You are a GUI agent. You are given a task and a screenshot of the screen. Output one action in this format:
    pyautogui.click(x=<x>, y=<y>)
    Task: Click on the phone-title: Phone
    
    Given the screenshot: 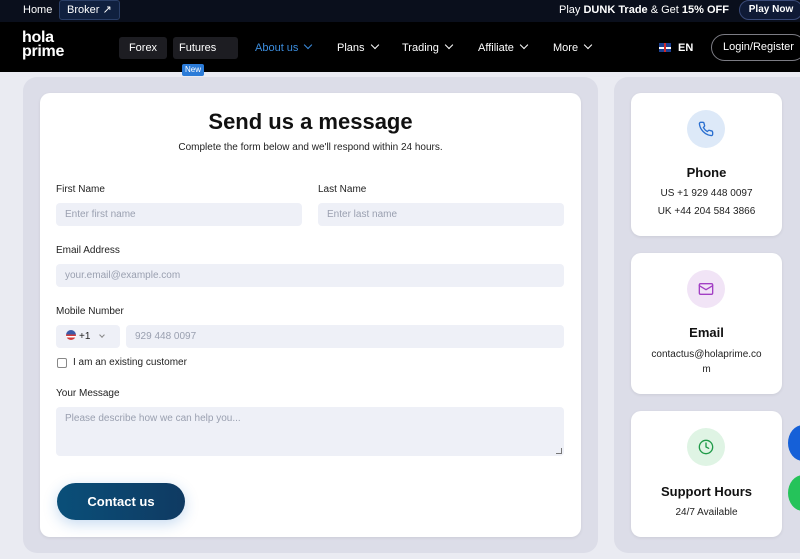 What is the action you would take?
    pyautogui.click(x=706, y=172)
    